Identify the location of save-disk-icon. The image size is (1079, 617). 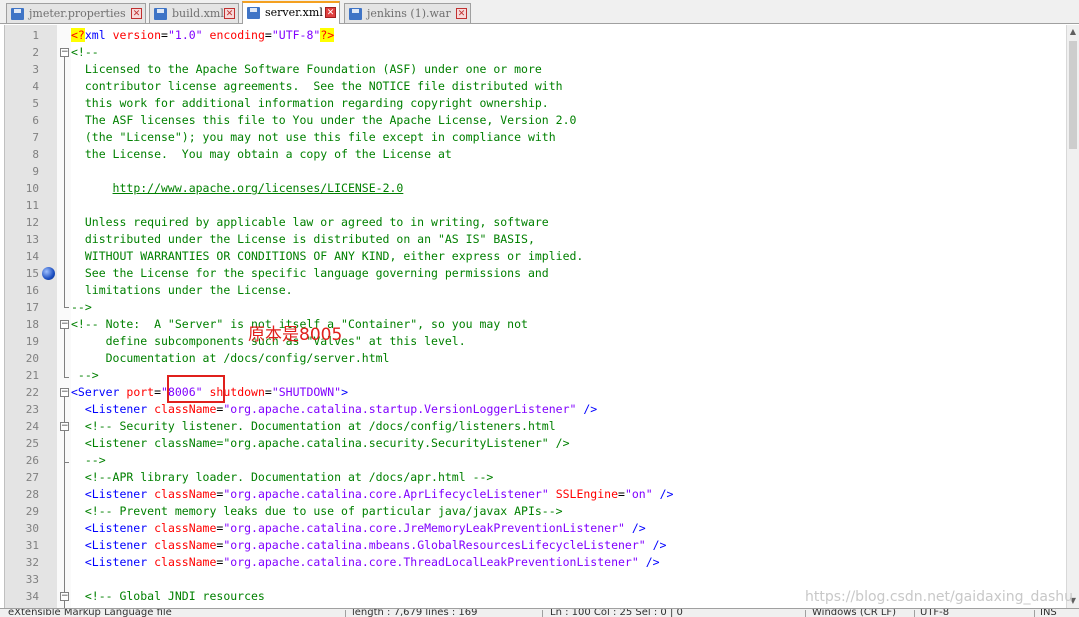
(160, 14).